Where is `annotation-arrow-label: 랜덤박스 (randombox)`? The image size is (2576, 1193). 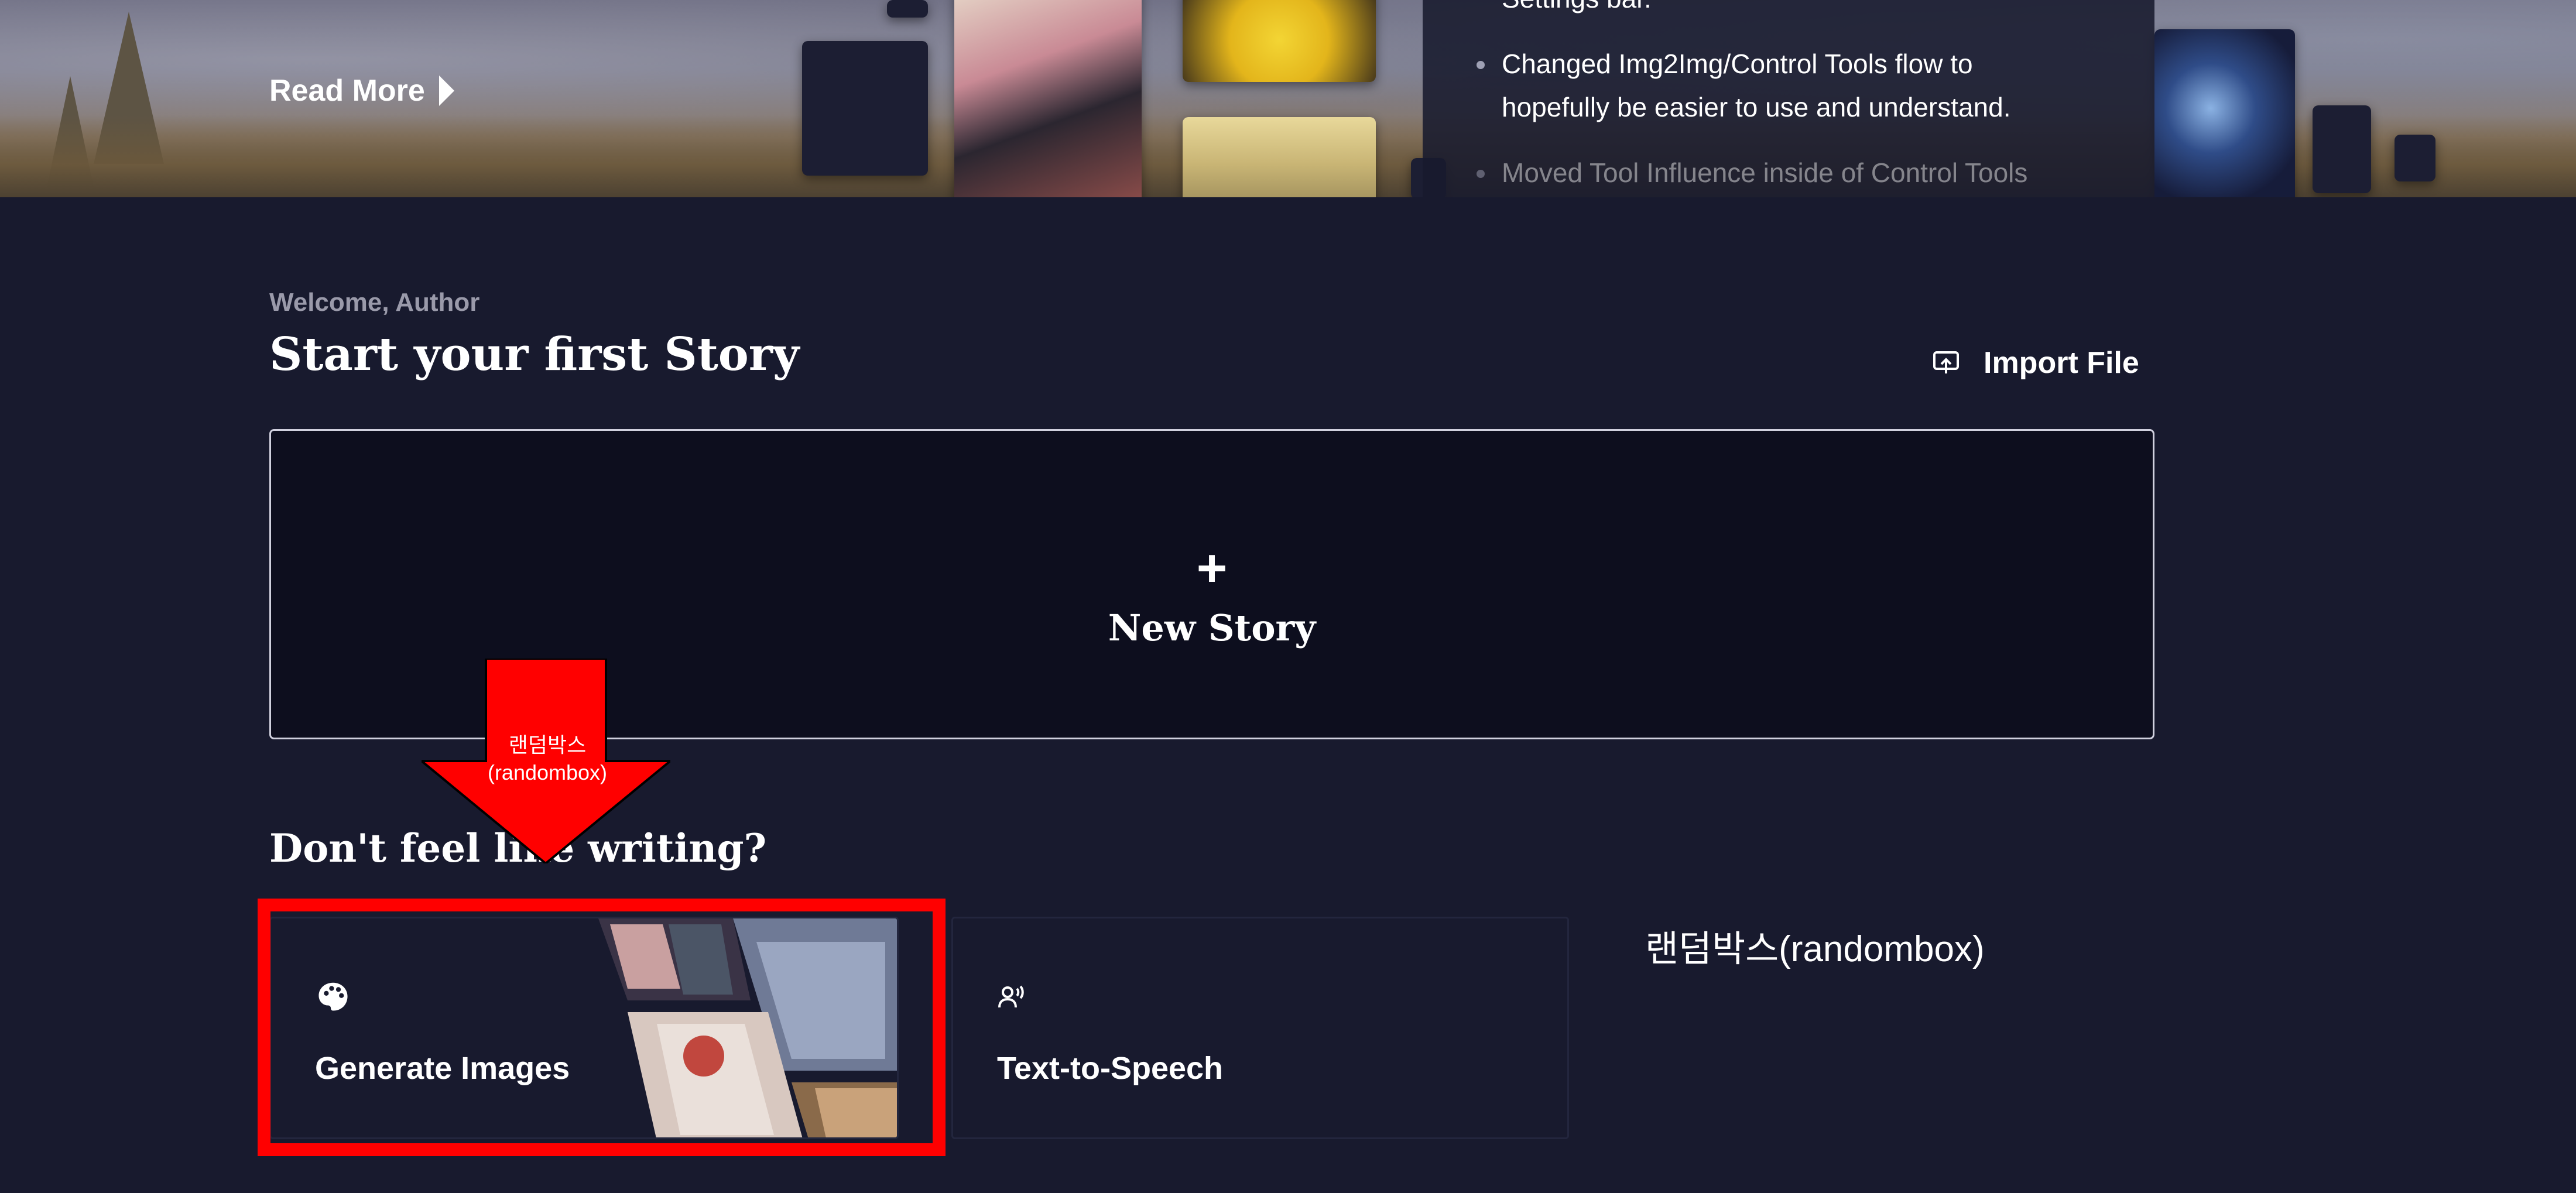
annotation-arrow-label: 랜덤박스 (randombox) is located at coordinates (547, 759).